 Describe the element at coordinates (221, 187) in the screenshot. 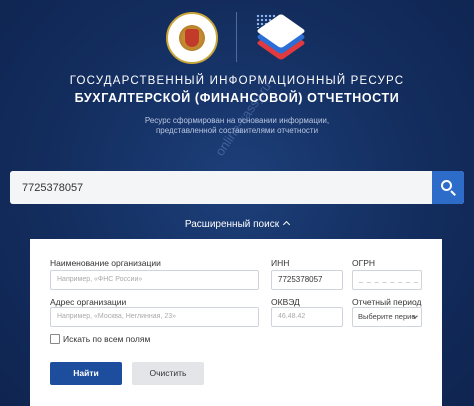

I see `search-input` at that location.